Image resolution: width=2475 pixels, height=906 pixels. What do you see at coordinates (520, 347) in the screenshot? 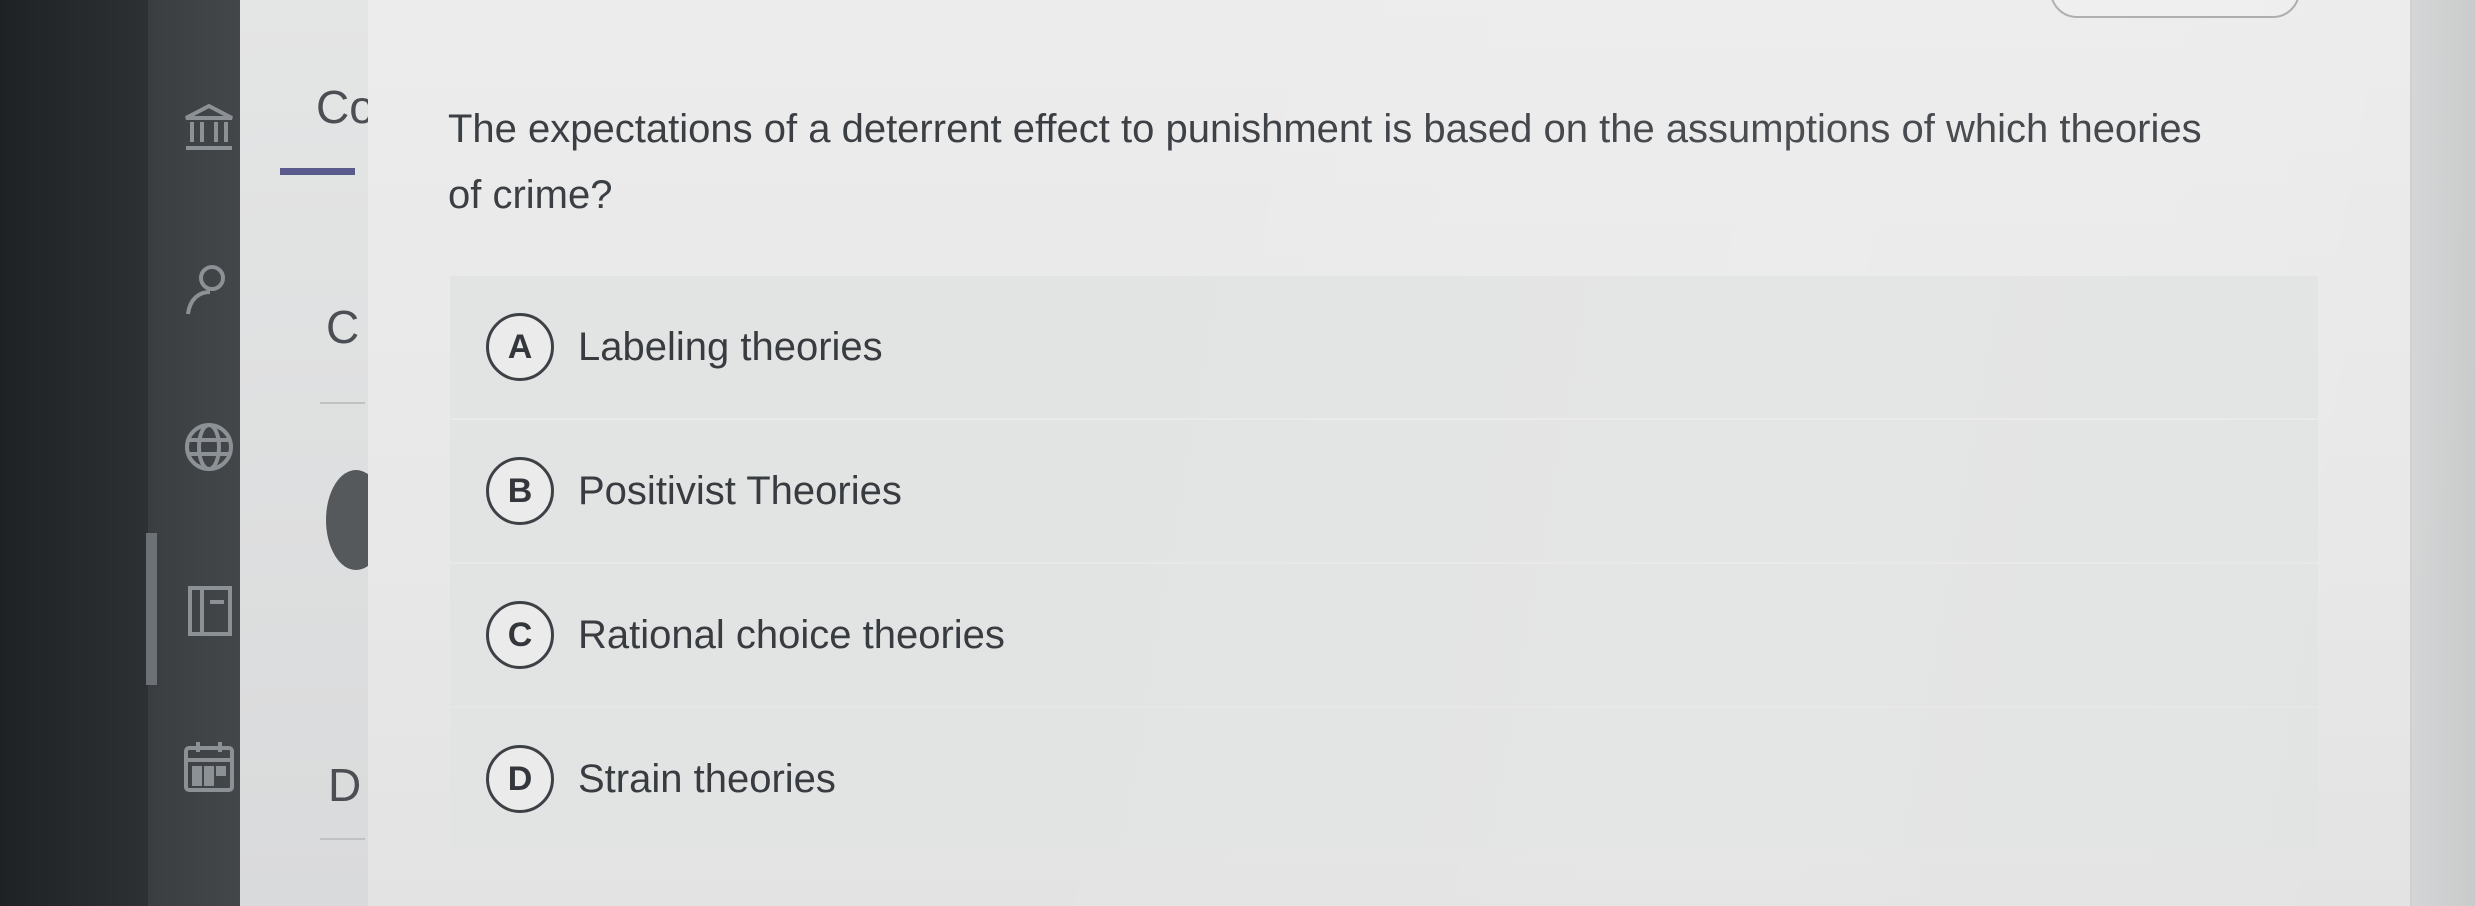
I see `option-letter-badge: A` at bounding box center [520, 347].